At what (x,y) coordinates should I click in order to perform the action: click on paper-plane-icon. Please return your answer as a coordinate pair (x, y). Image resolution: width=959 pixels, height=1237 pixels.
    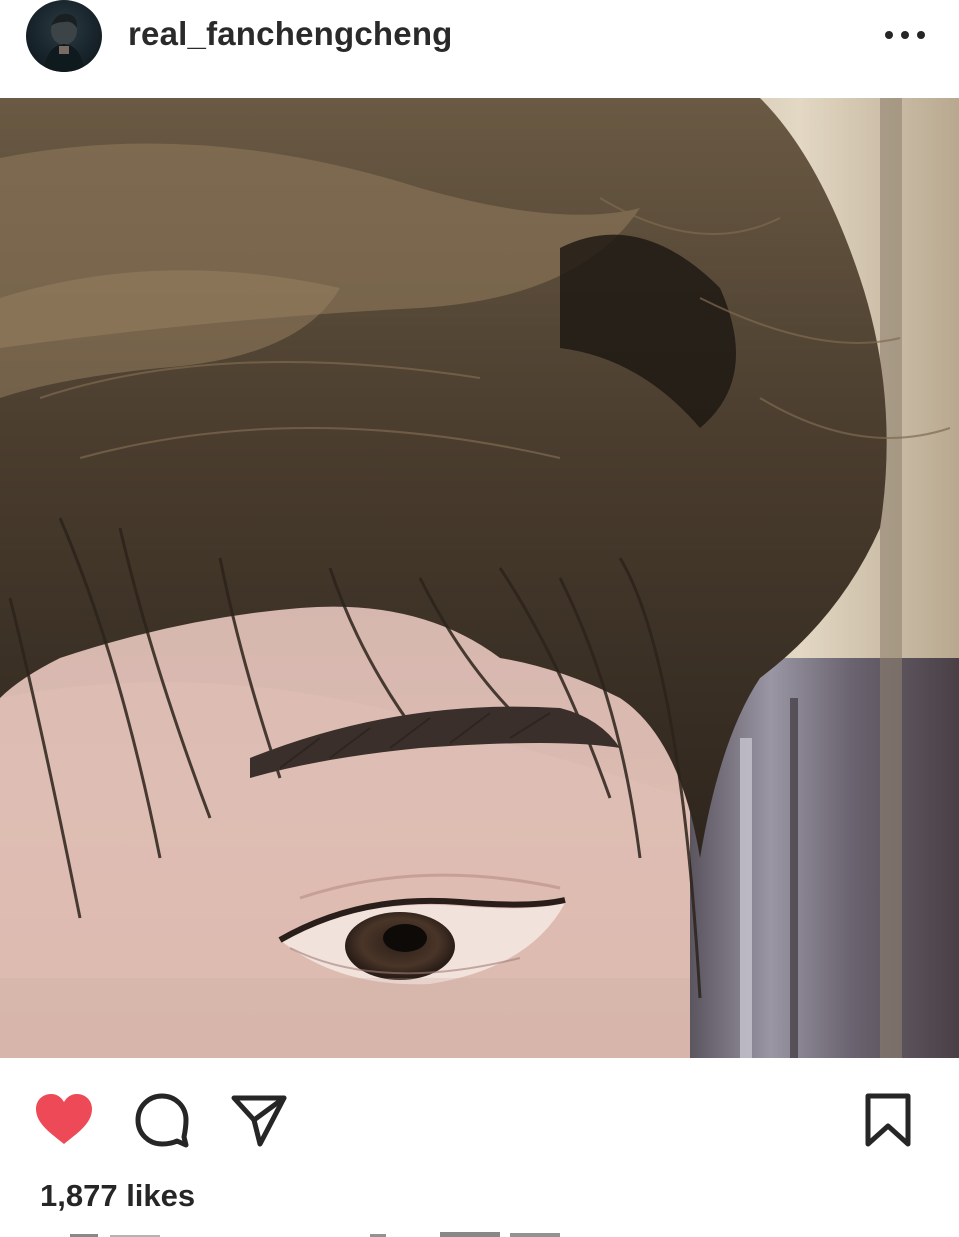
    Looking at the image, I should click on (259, 1121).